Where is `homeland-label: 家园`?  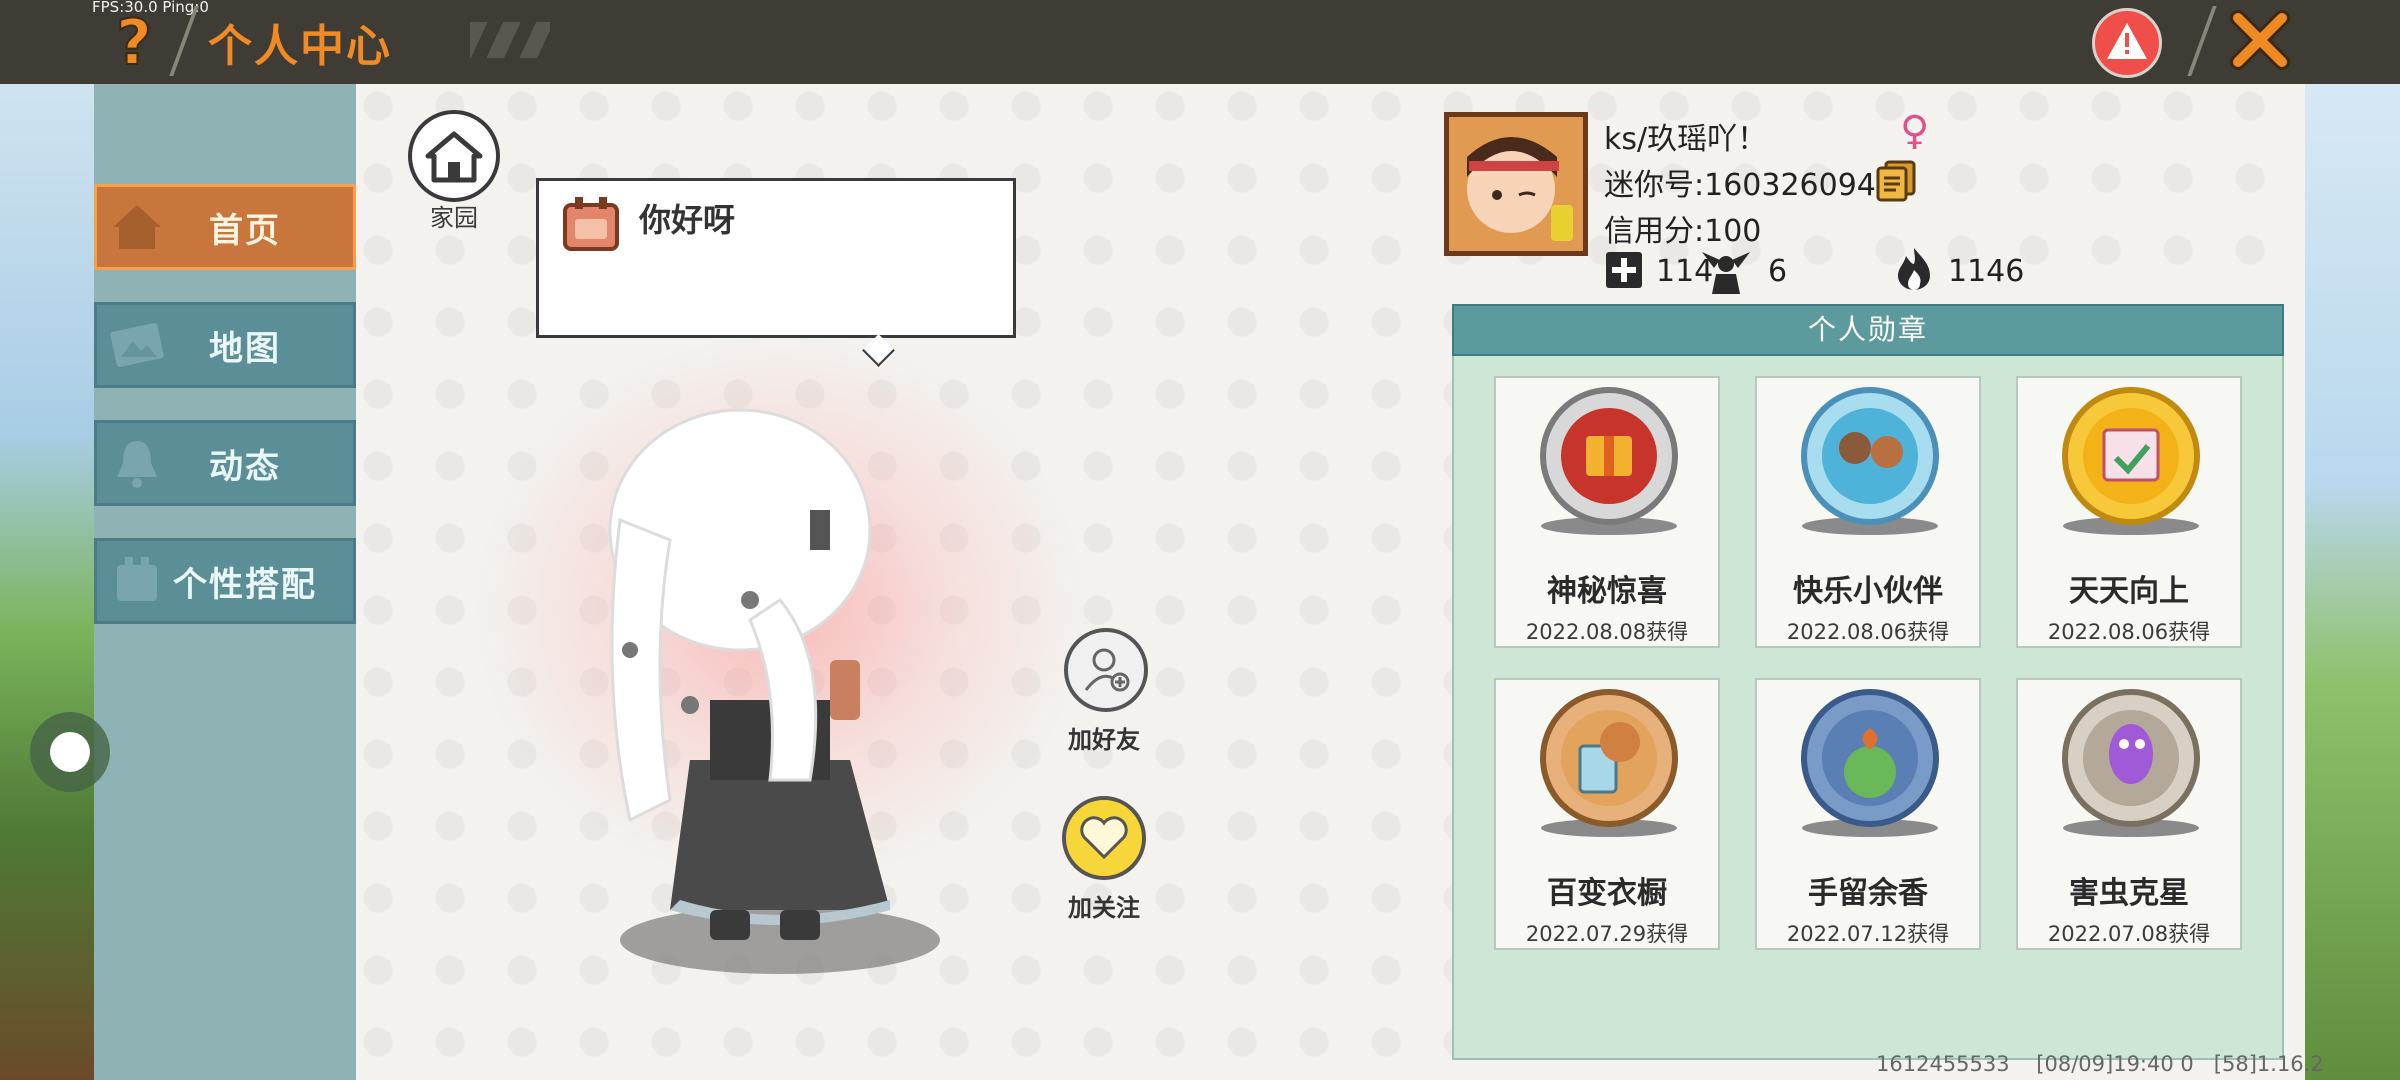
homeland-label: 家园 is located at coordinates (454, 218).